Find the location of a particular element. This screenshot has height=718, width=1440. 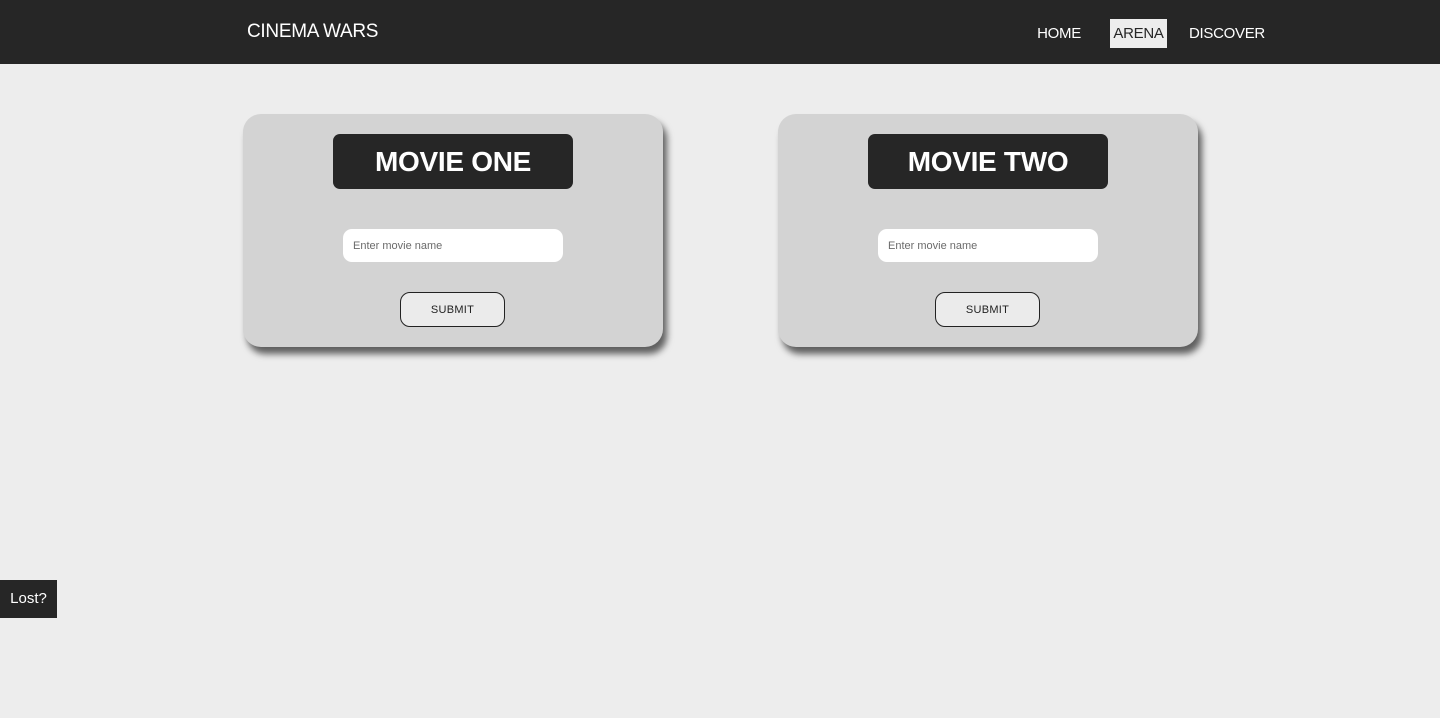

nav-home: HOME is located at coordinates (1059, 33).